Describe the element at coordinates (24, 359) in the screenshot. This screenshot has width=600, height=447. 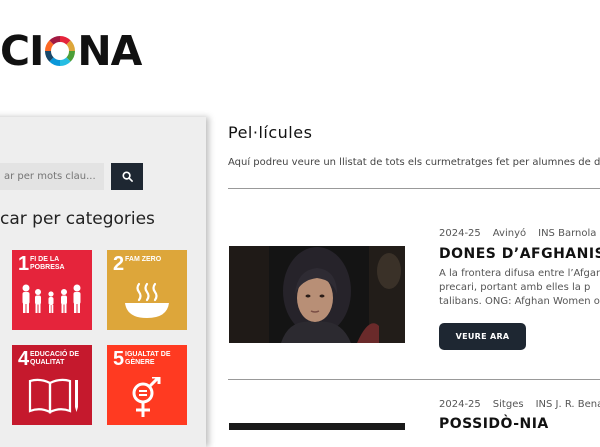
I see `tile-number: 4` at that location.